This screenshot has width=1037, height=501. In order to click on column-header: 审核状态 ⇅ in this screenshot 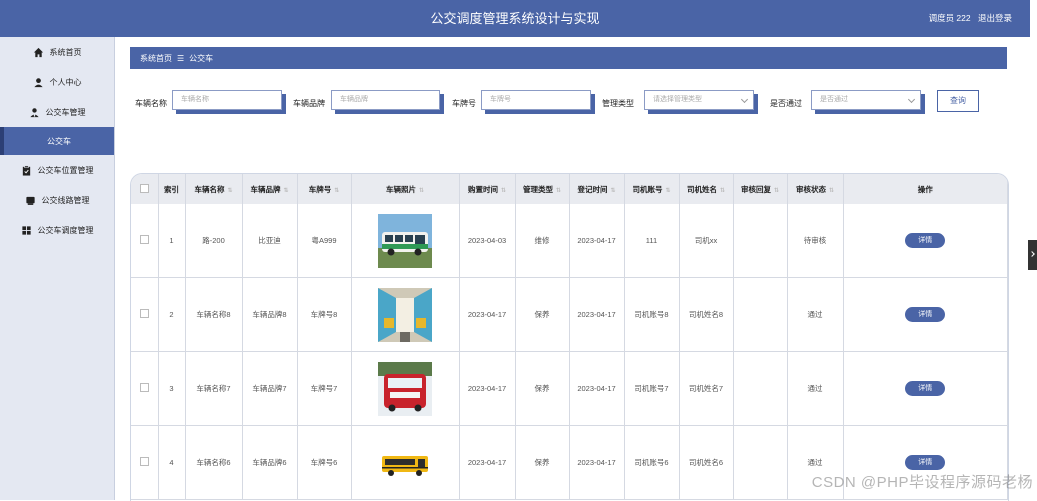, I will do `click(815, 189)`.